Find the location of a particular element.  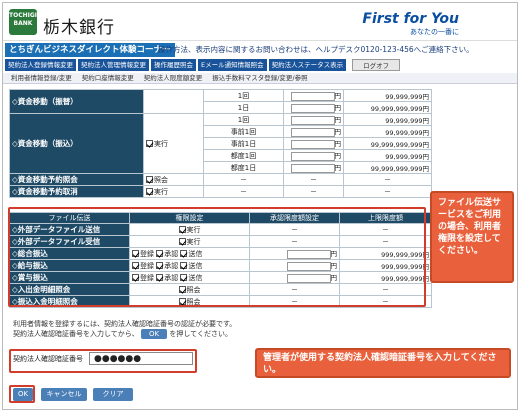

nav-item-status: 契約法人ステータス表示 is located at coordinates (307, 65).